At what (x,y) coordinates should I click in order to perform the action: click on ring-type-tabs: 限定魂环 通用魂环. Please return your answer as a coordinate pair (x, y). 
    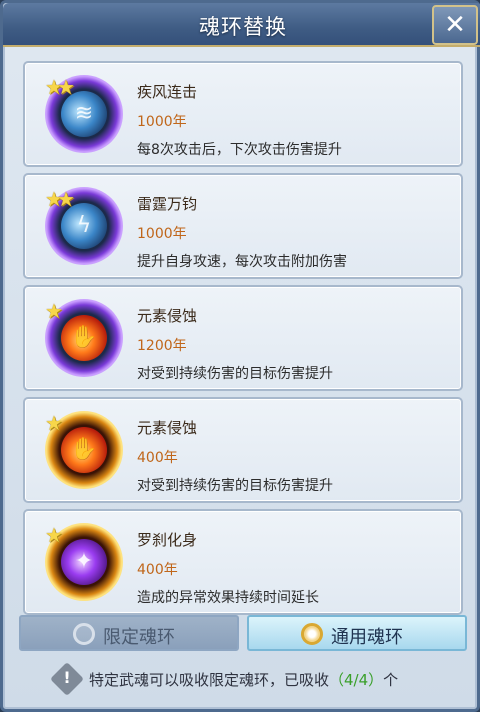
    Looking at the image, I should click on (243, 634).